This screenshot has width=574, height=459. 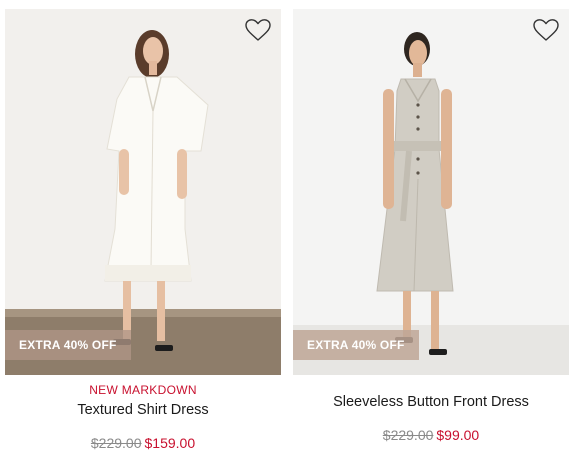 I want to click on markdown-flag: NEW MARKDOWN, so click(x=143, y=390).